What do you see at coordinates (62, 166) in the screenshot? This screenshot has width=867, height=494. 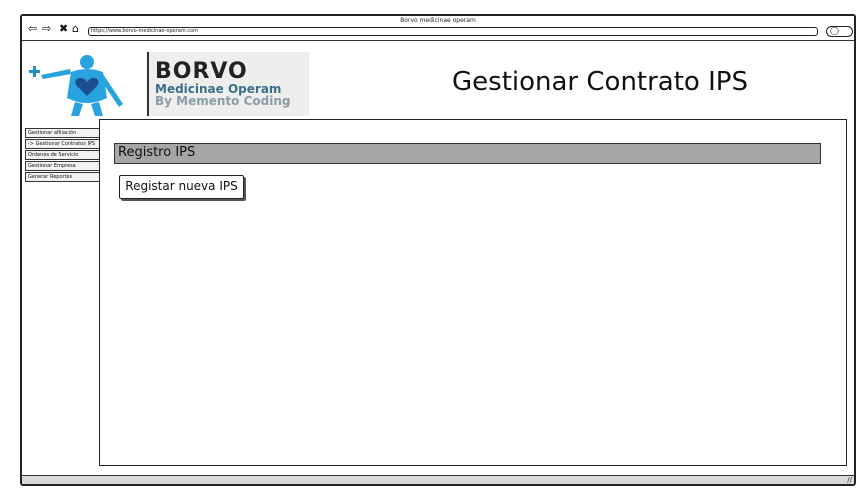 I see `sidebar-item-gestionar-empresa: Gestionar Empresa` at bounding box center [62, 166].